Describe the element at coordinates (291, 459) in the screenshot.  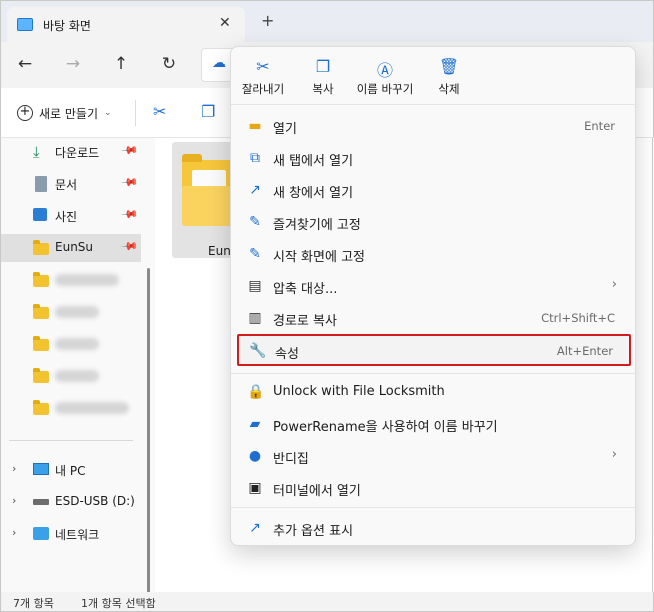
I see `menu-item-label: 반디집` at that location.